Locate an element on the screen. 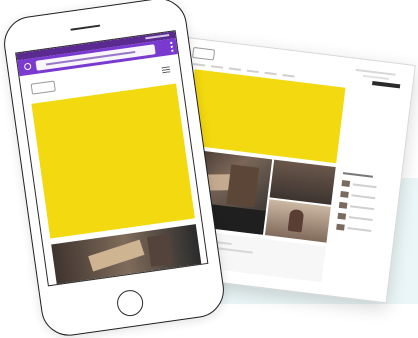 The height and width of the screenshot is (338, 418). desktop-secondary-image-top is located at coordinates (302, 182).